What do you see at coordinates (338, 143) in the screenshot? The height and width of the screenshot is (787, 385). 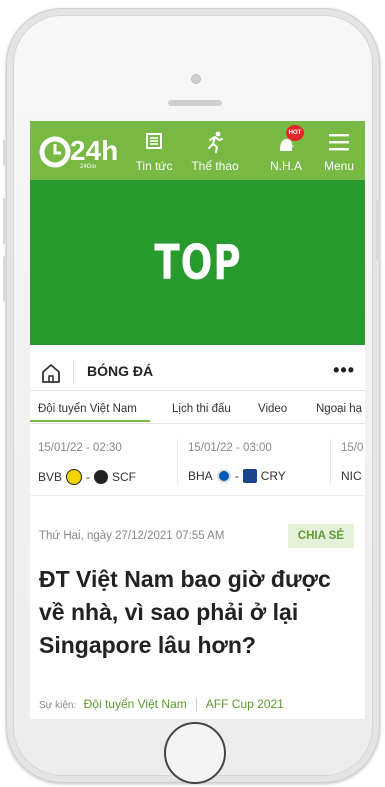 I see `hamburger-icon` at bounding box center [338, 143].